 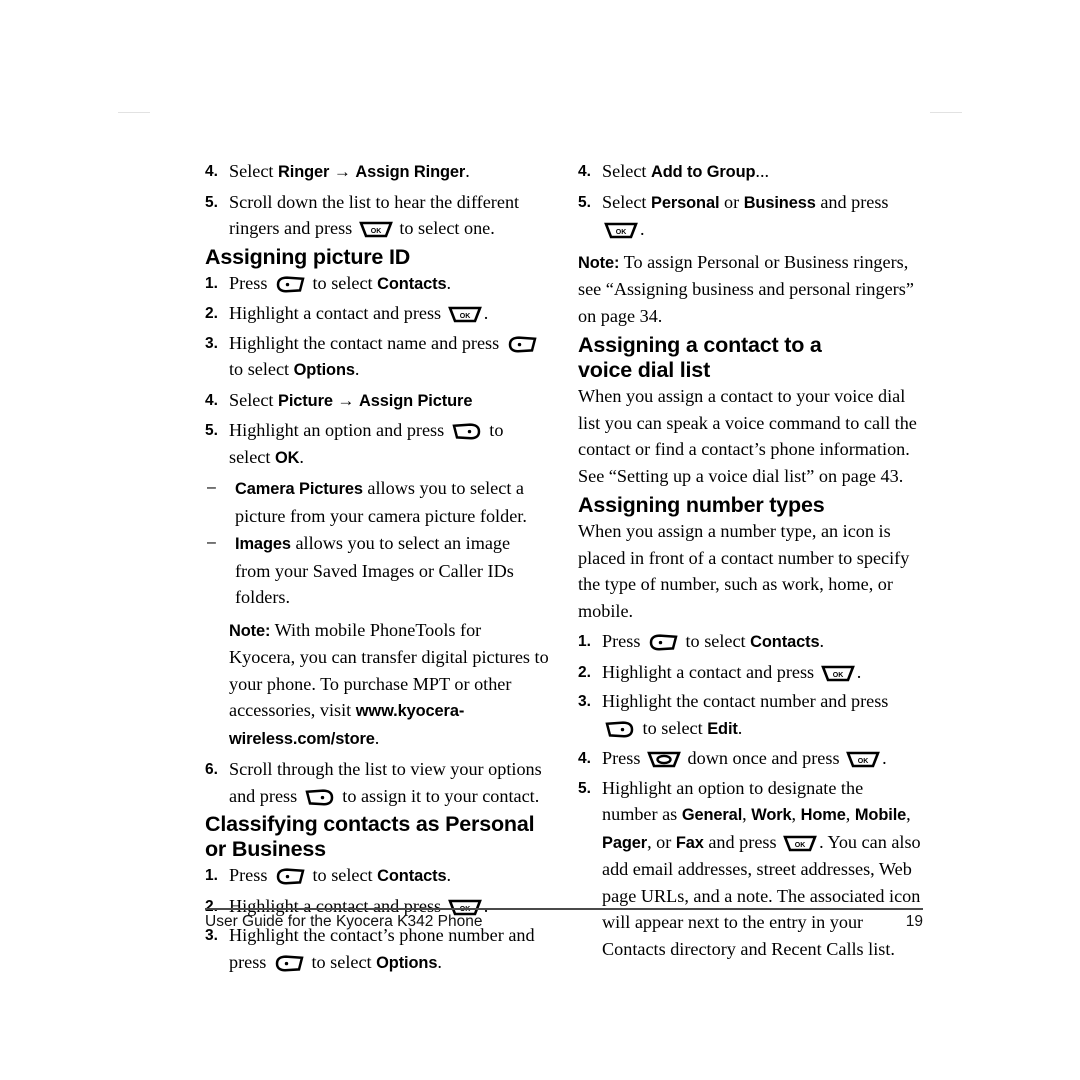 What do you see at coordinates (685, 202) in the screenshot?
I see `ui-label: Personal` at bounding box center [685, 202].